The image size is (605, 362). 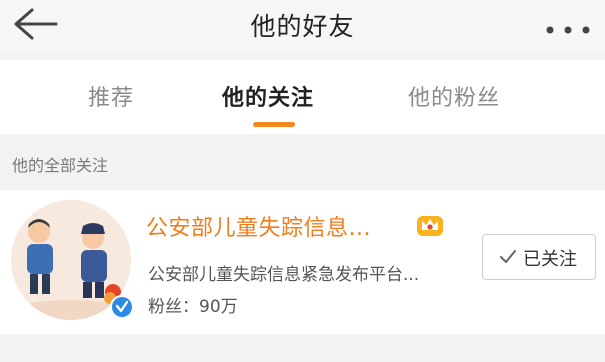 I want to click on tab-following: 他的关注, so click(x=268, y=96).